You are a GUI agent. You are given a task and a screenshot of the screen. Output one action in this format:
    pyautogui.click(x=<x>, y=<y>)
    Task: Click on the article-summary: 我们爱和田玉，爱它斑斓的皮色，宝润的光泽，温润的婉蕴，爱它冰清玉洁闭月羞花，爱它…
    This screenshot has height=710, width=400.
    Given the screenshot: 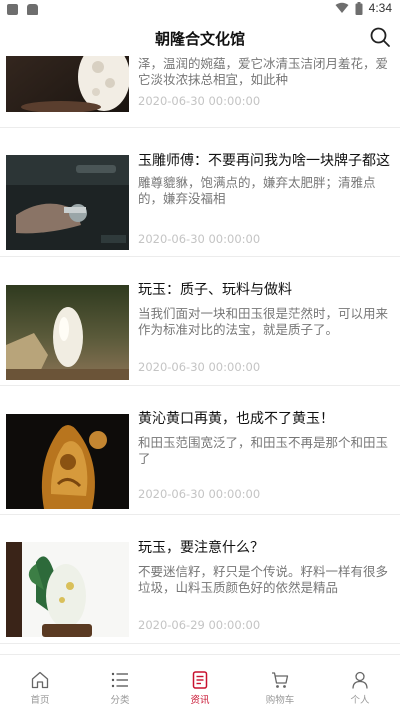 What is the action you would take?
    pyautogui.click(x=263, y=71)
    